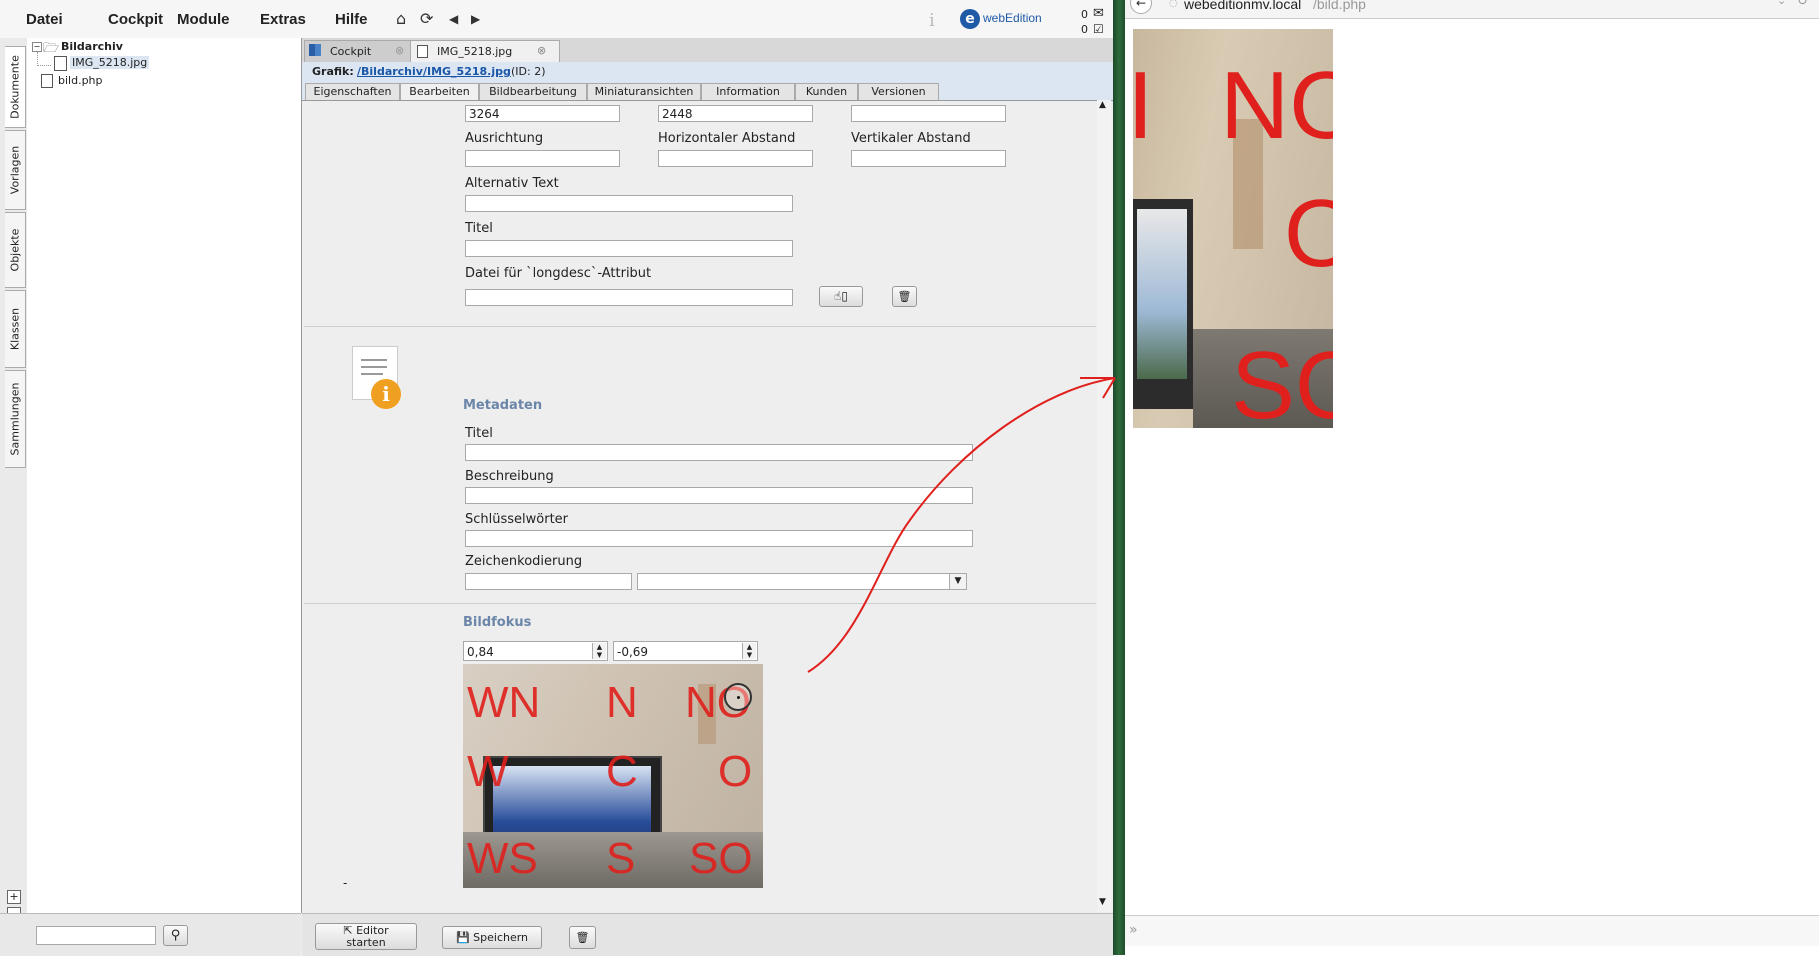 The image size is (1819, 956). I want to click on annotation-arrow, so click(961, 525).